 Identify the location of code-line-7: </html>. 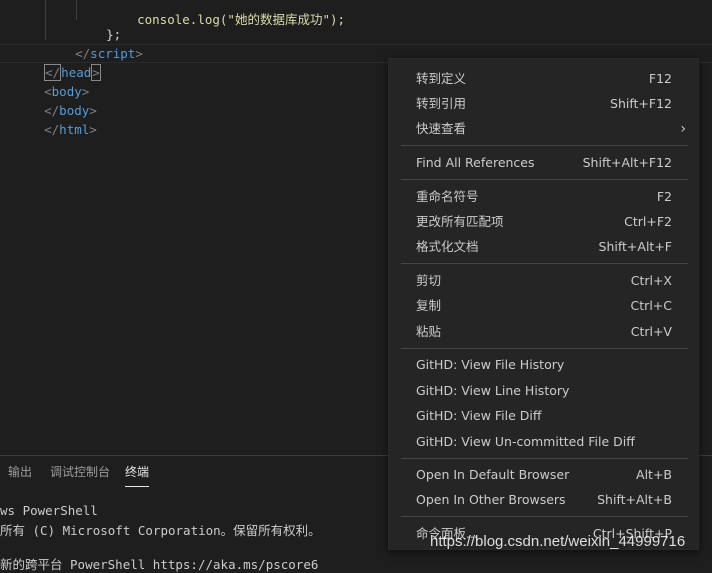
(70, 129).